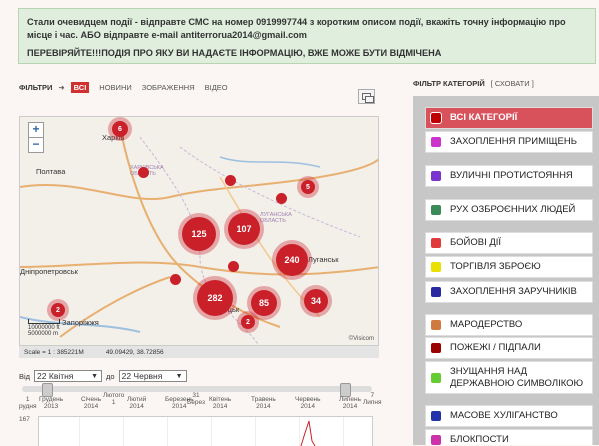 The width and height of the screenshot is (599, 446). What do you see at coordinates (24, 419) in the screenshot?
I see `timeline-y-max: 167` at bounding box center [24, 419].